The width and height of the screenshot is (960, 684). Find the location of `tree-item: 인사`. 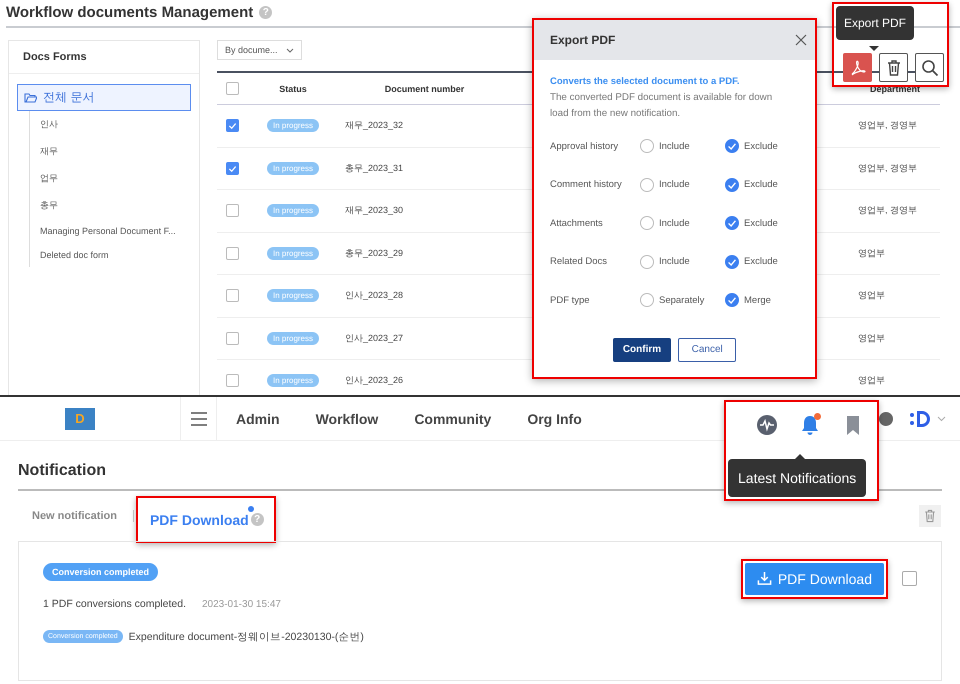

tree-item: 인사 is located at coordinates (110, 124).